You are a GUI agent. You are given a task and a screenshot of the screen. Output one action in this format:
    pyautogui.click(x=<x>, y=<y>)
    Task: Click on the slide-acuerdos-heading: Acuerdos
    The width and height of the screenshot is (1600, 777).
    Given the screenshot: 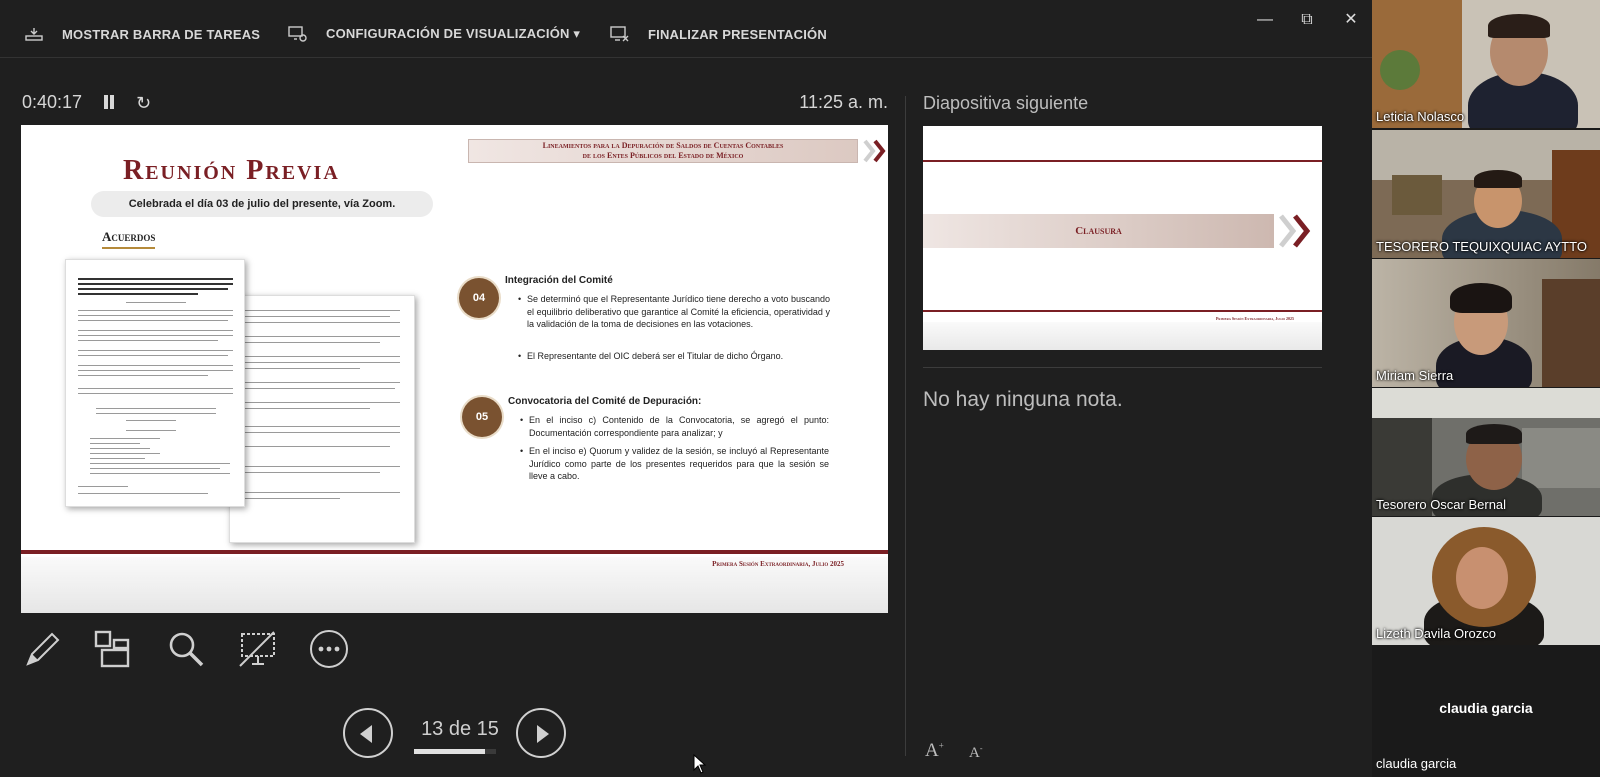 What is the action you would take?
    pyautogui.click(x=129, y=239)
    